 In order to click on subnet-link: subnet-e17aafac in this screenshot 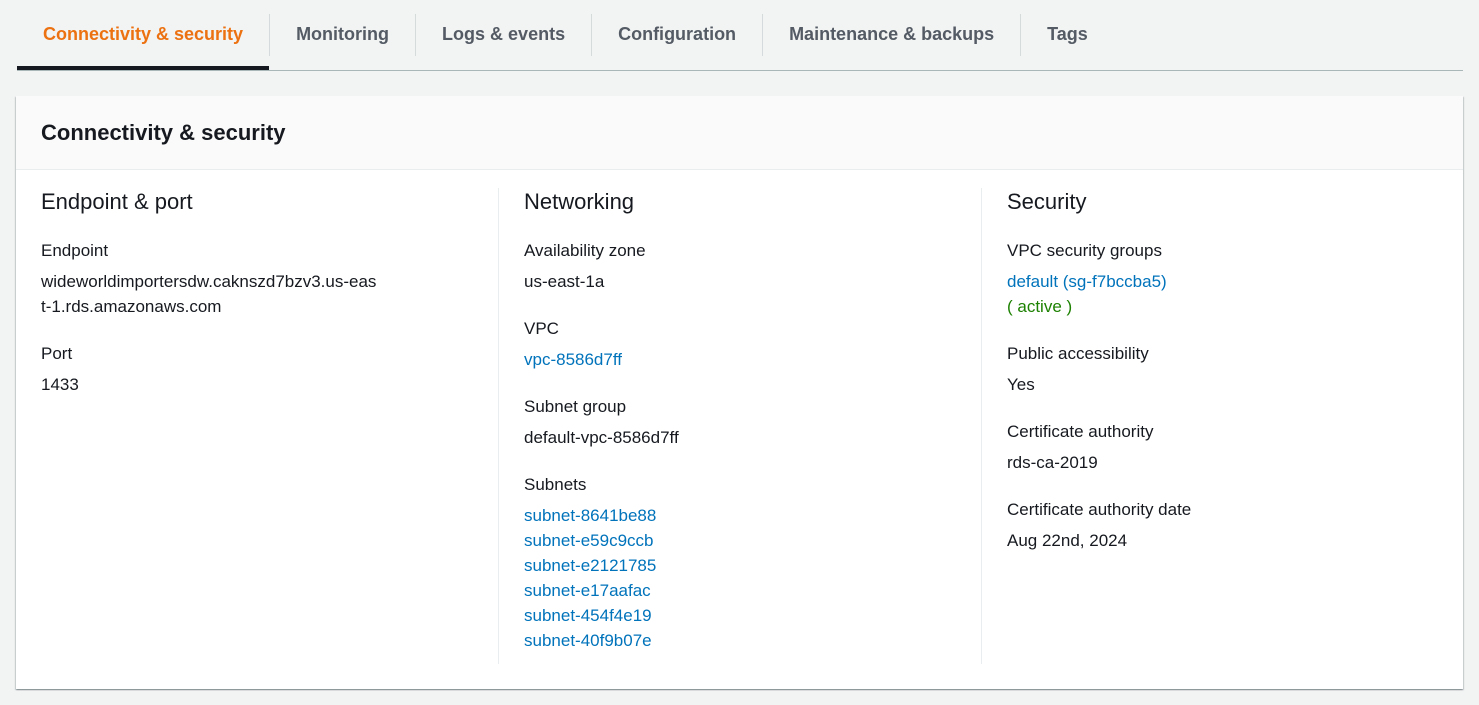, I will do `click(742, 590)`.